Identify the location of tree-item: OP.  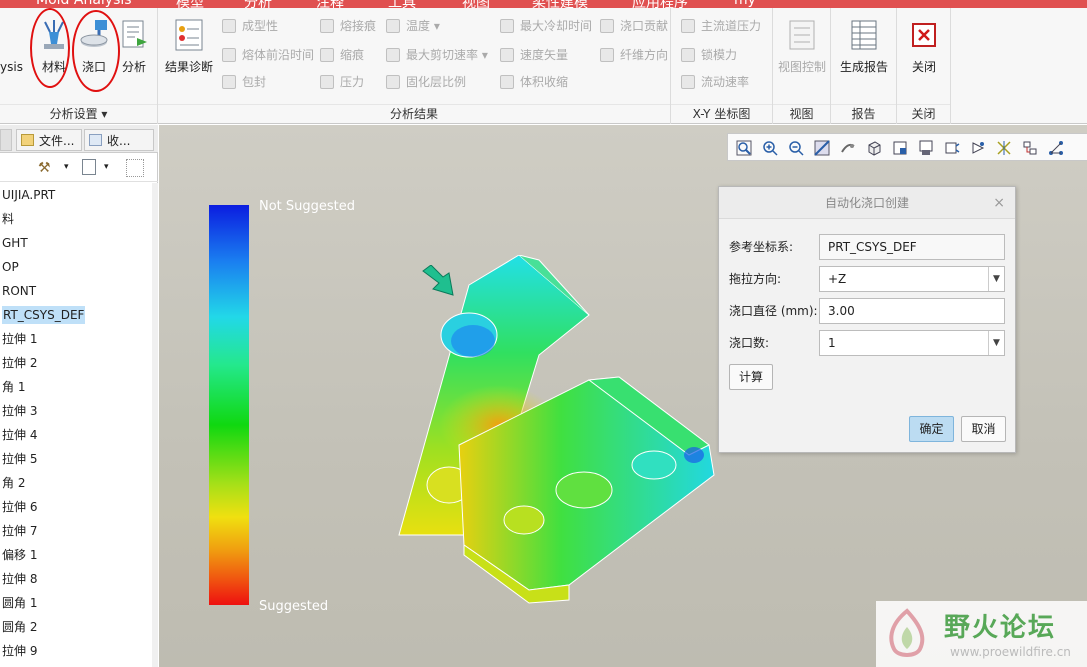
(76, 267).